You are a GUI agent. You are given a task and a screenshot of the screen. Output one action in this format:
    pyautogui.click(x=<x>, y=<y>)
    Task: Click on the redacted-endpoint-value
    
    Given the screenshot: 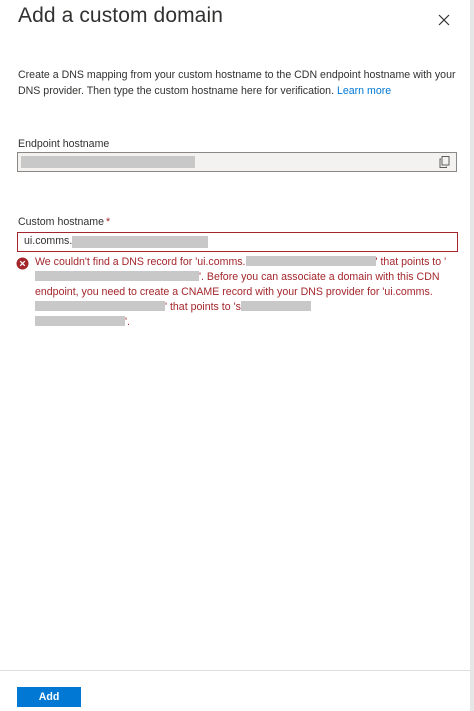 What is the action you would take?
    pyautogui.click(x=108, y=162)
    